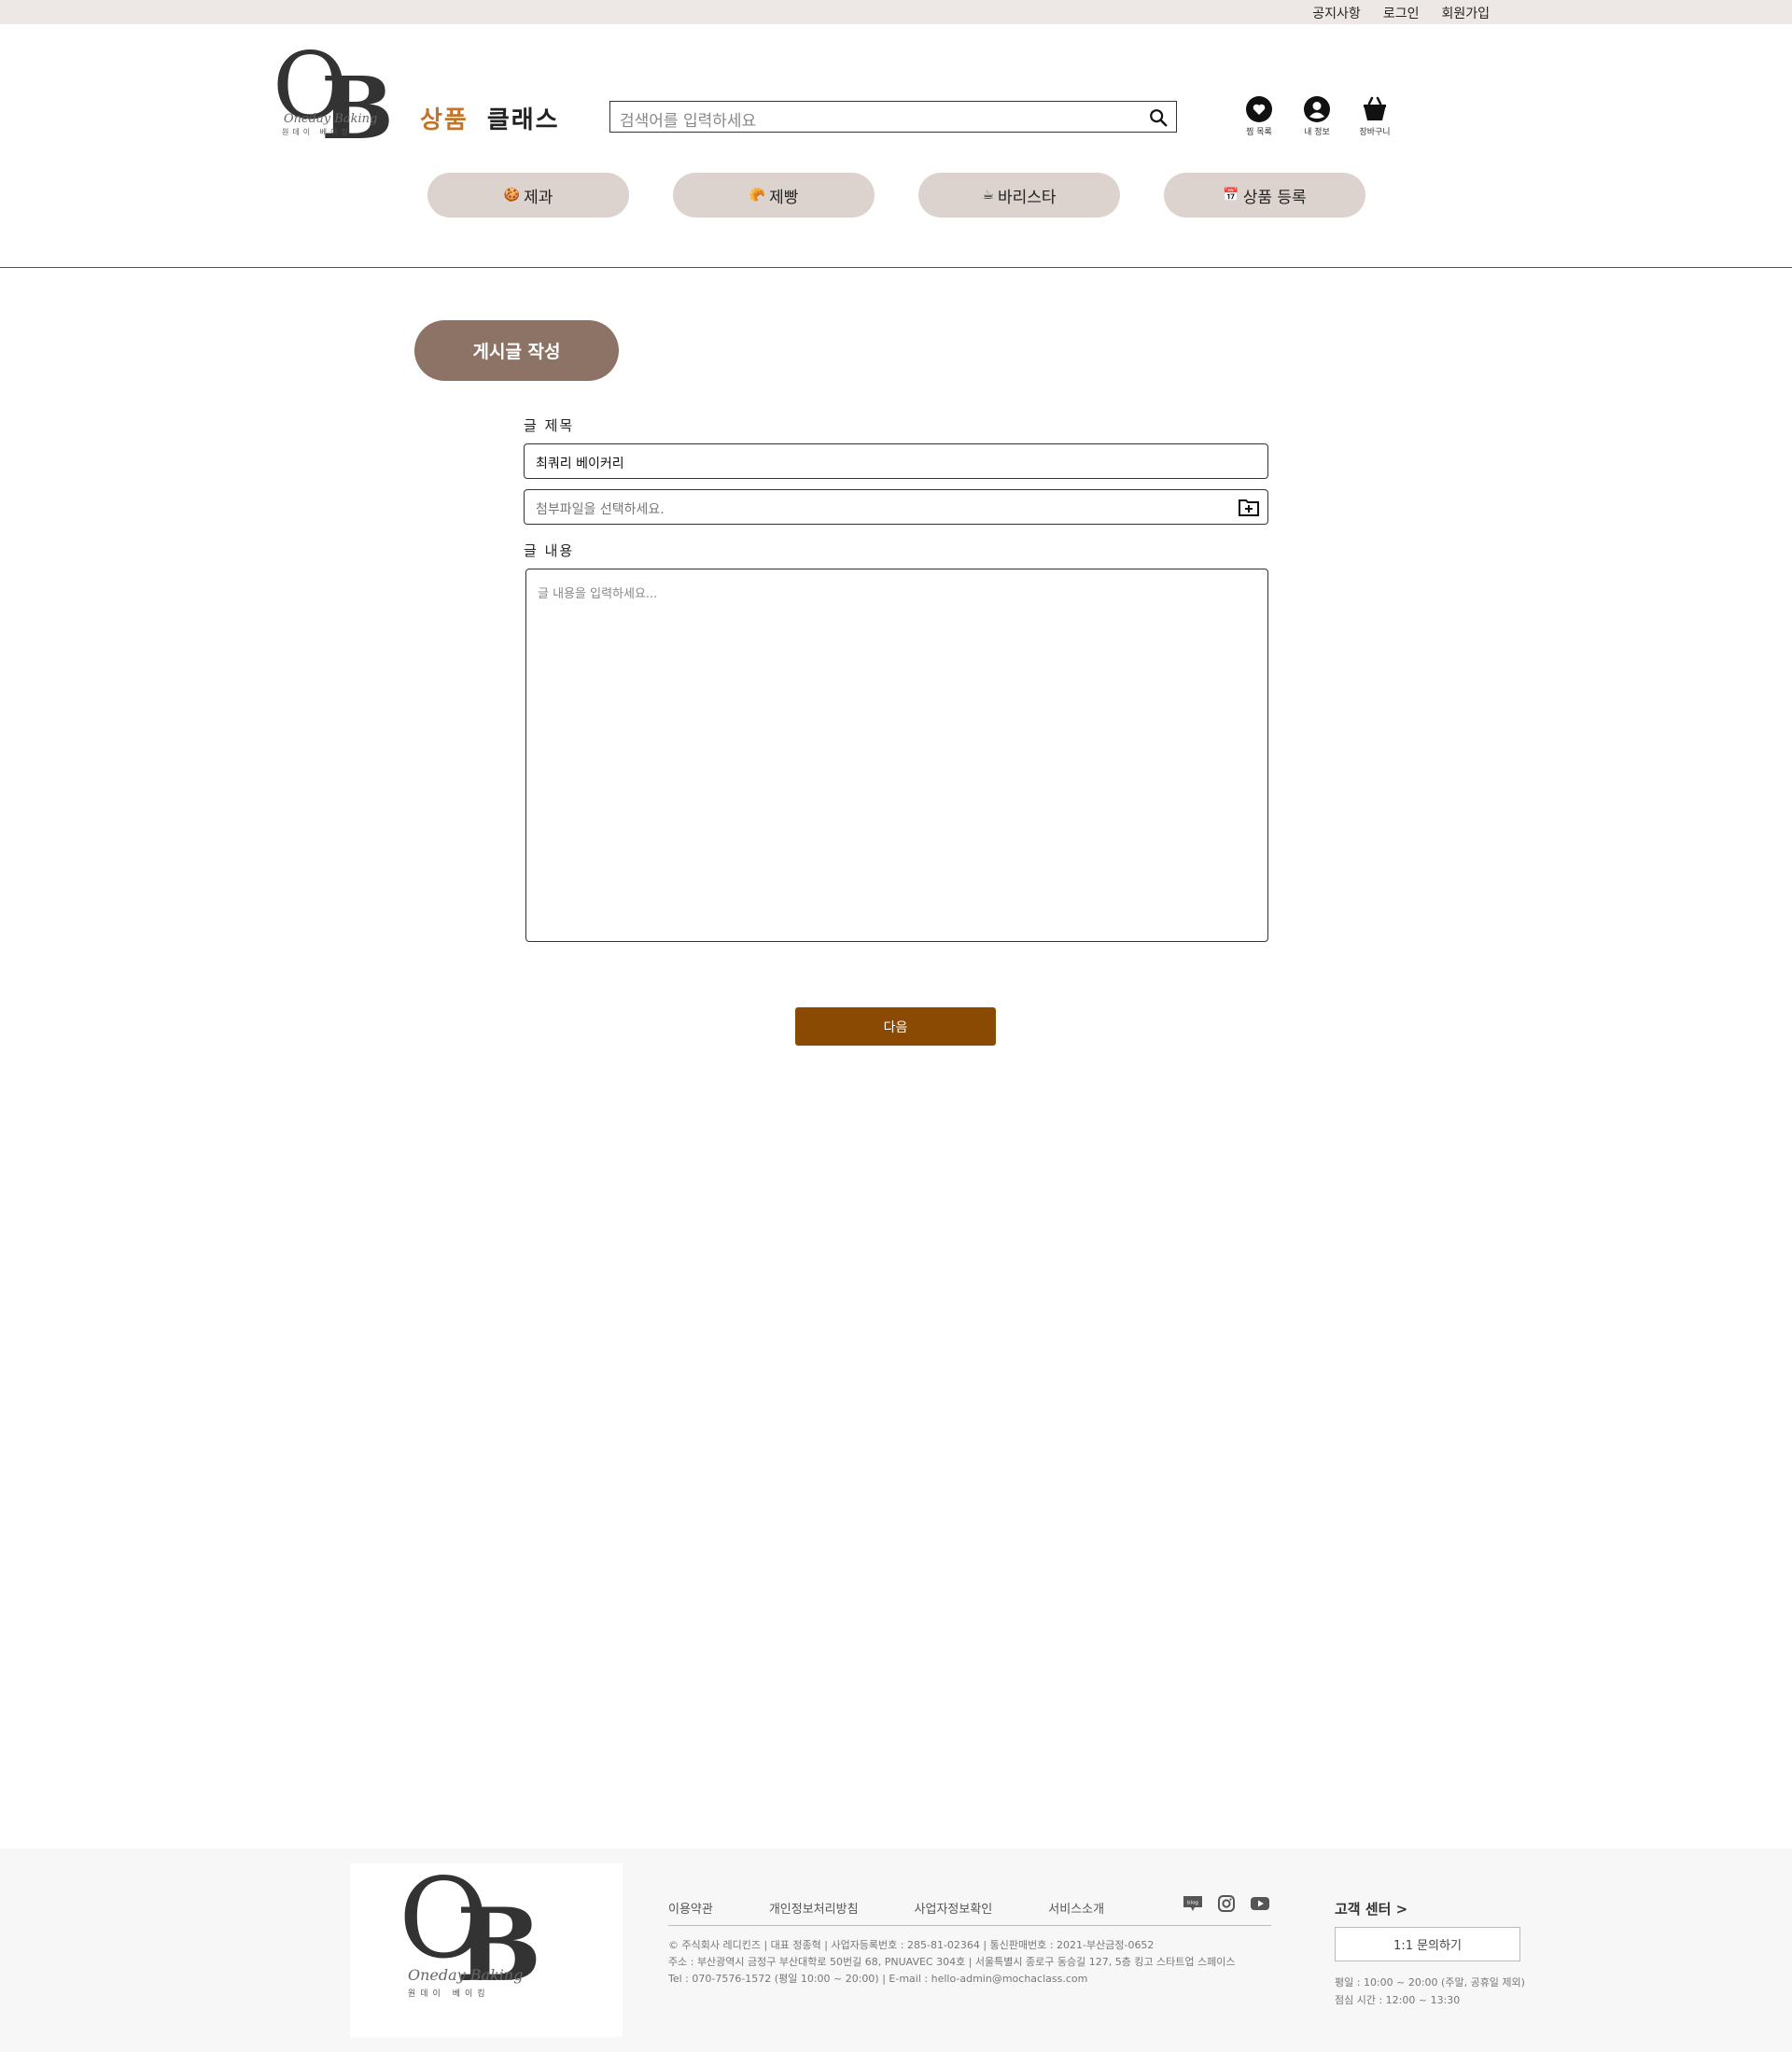 This screenshot has width=1792, height=2052. Describe the element at coordinates (516, 350) in the screenshot. I see `page-title: 게시글 작성` at that location.